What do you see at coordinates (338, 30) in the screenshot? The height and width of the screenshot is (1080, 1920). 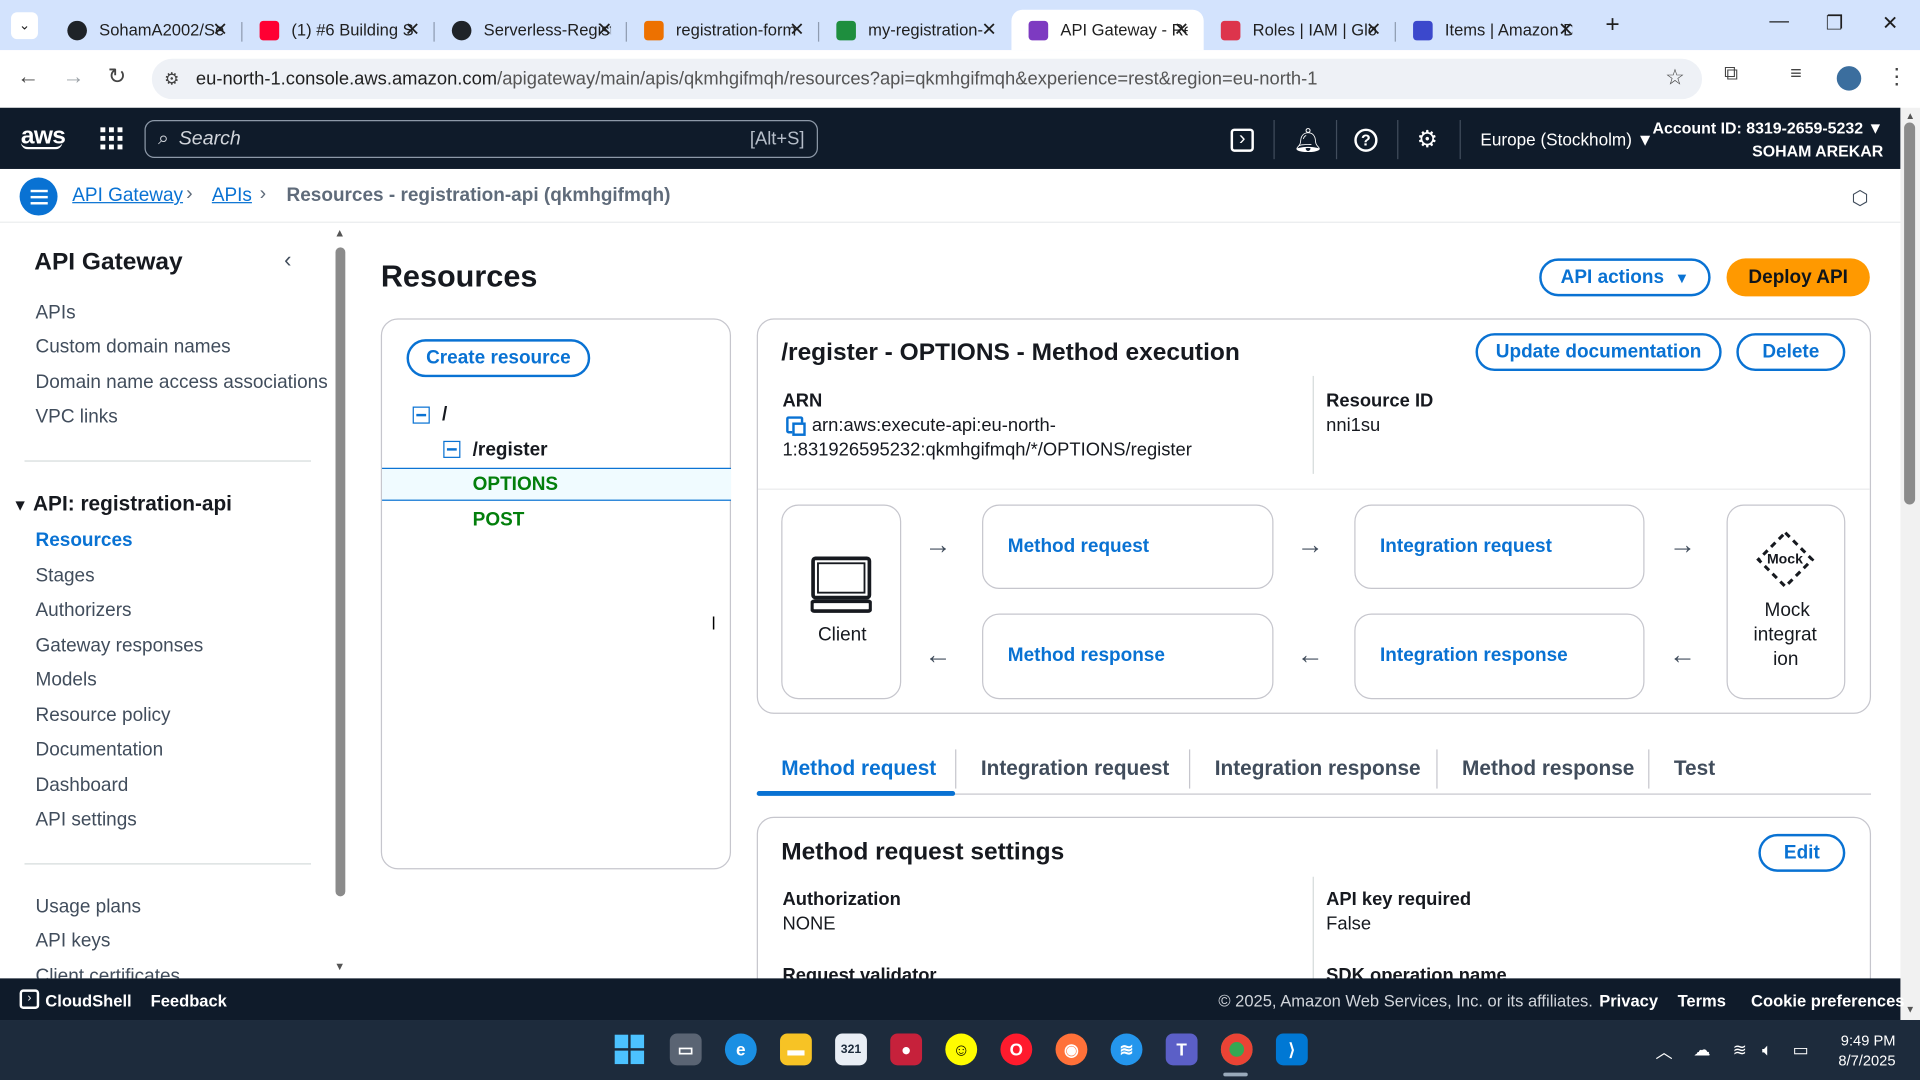 I see `browser-tab-youtube: (1) #6 Building S ✕` at bounding box center [338, 30].